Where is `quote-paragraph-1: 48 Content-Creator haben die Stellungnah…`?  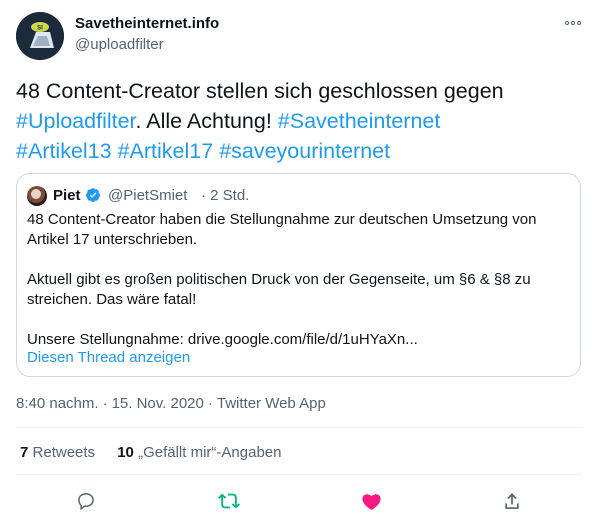 quote-paragraph-1: 48 Content-Creator haben die Stellungnah… is located at coordinates (282, 229).